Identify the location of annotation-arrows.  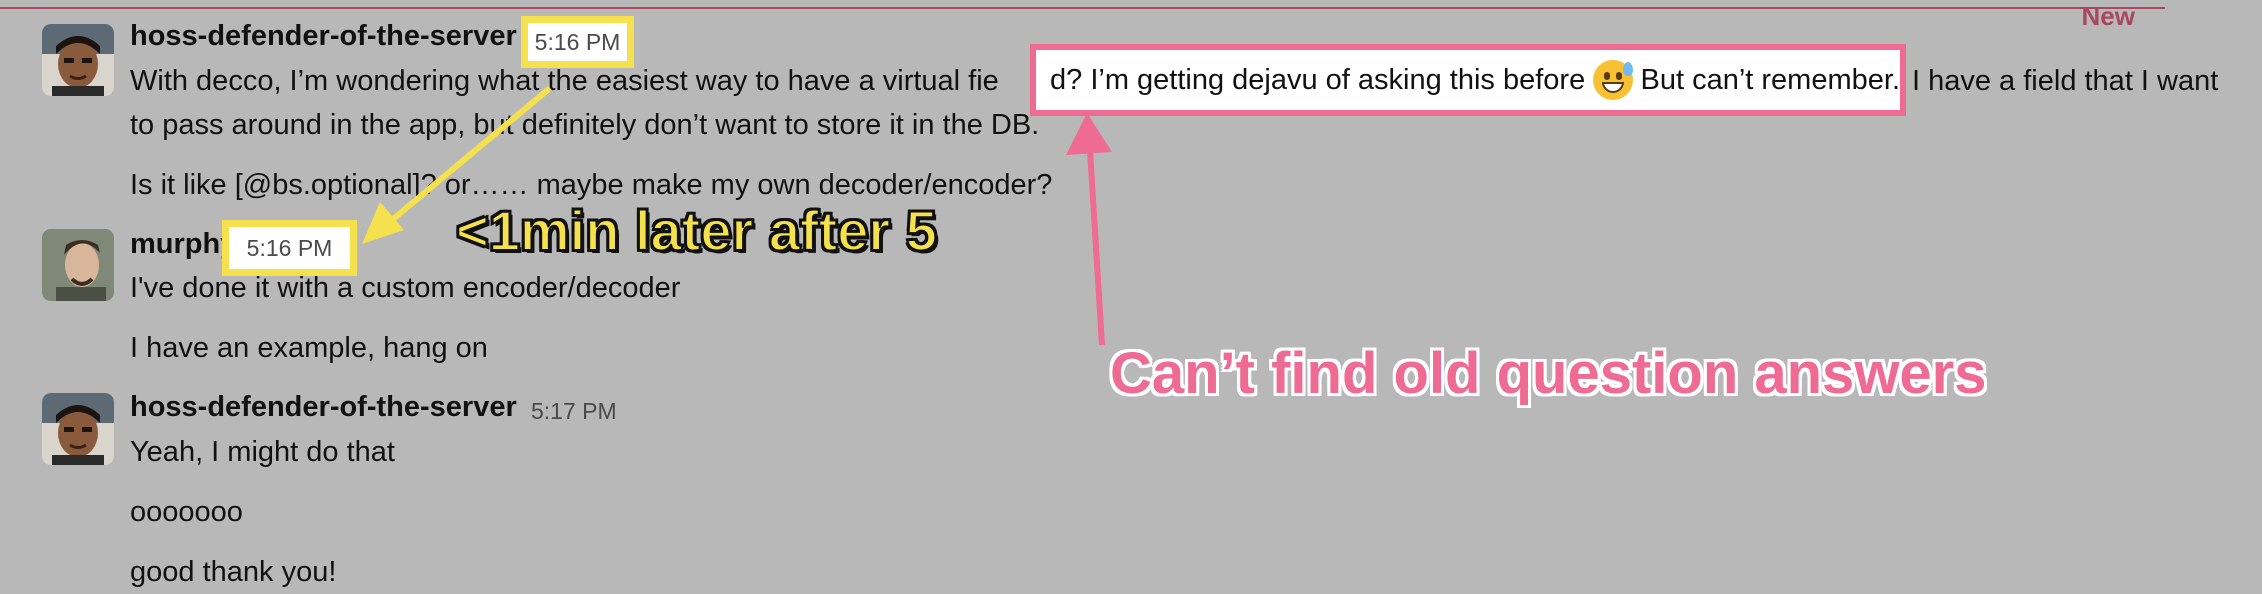
(737, 215).